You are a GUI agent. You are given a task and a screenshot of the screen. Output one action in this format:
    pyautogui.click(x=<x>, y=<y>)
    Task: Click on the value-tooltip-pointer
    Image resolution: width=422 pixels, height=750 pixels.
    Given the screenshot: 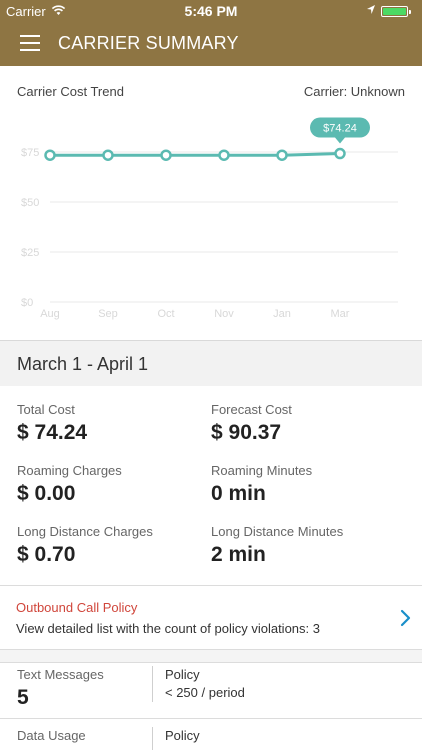 What is the action you would take?
    pyautogui.click(x=340, y=140)
    